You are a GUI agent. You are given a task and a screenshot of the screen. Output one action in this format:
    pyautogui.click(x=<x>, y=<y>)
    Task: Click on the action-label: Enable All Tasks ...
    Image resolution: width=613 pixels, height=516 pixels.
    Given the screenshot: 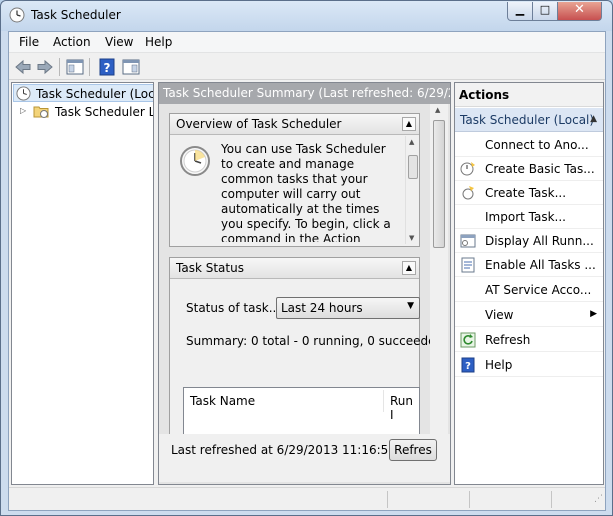 What is the action you would take?
    pyautogui.click(x=540, y=265)
    